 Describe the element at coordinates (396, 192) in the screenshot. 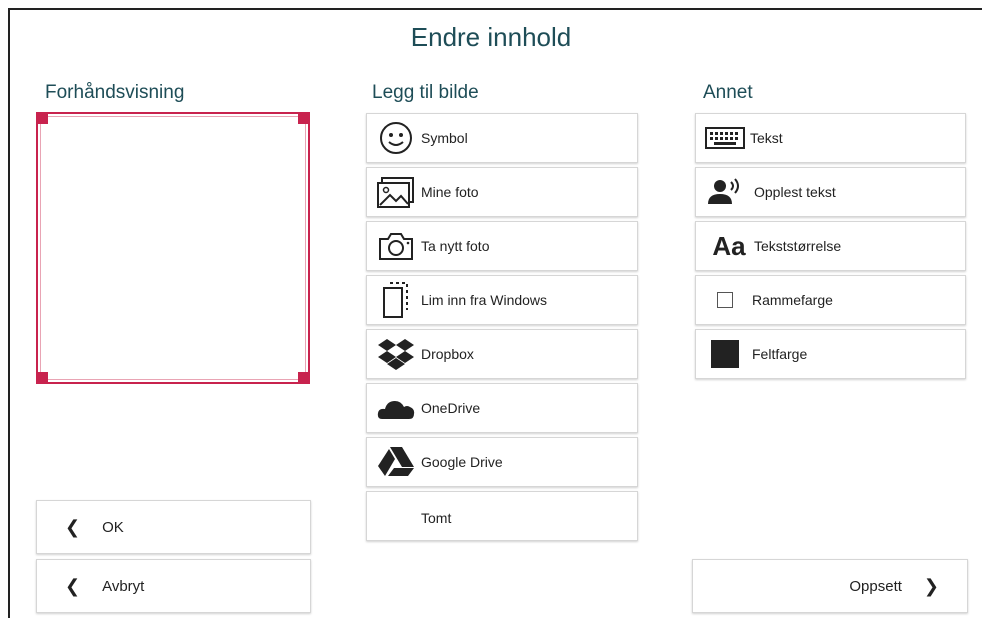

I see `photos-icon` at that location.